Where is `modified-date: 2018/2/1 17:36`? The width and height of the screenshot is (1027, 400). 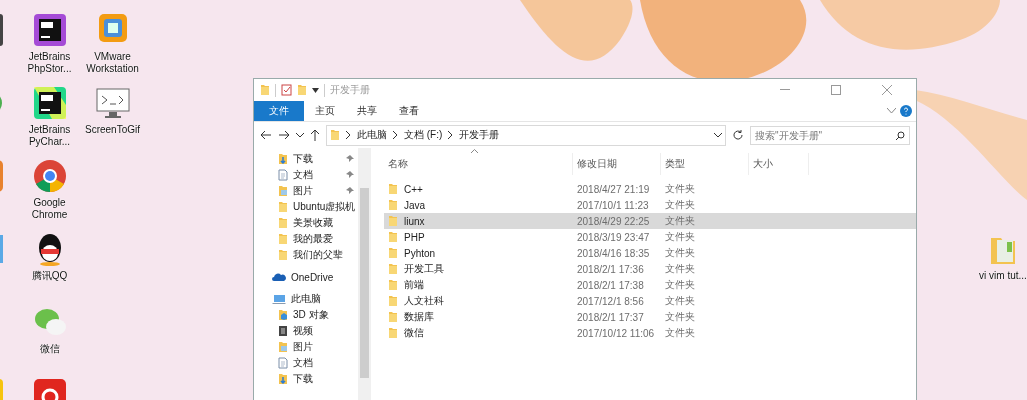 modified-date: 2018/2/1 17:36 is located at coordinates (610, 269).